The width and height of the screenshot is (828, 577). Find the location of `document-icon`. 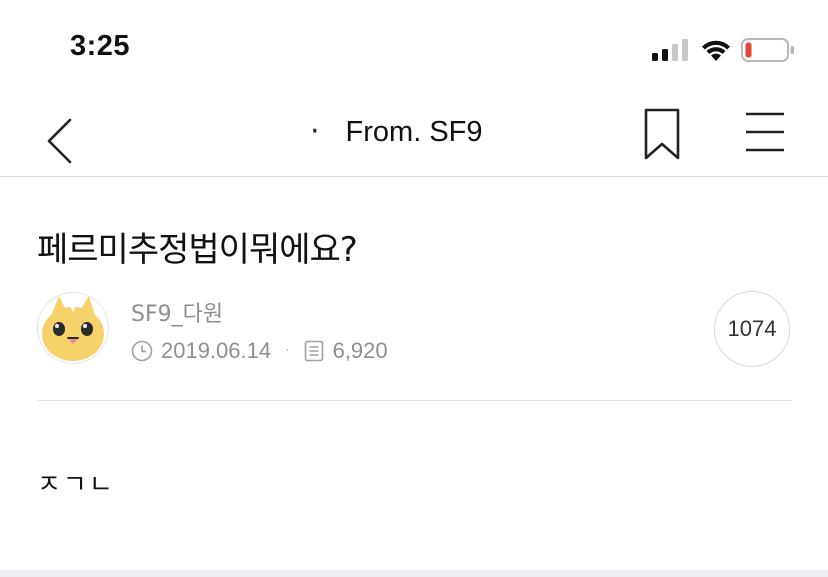

document-icon is located at coordinates (313, 351).